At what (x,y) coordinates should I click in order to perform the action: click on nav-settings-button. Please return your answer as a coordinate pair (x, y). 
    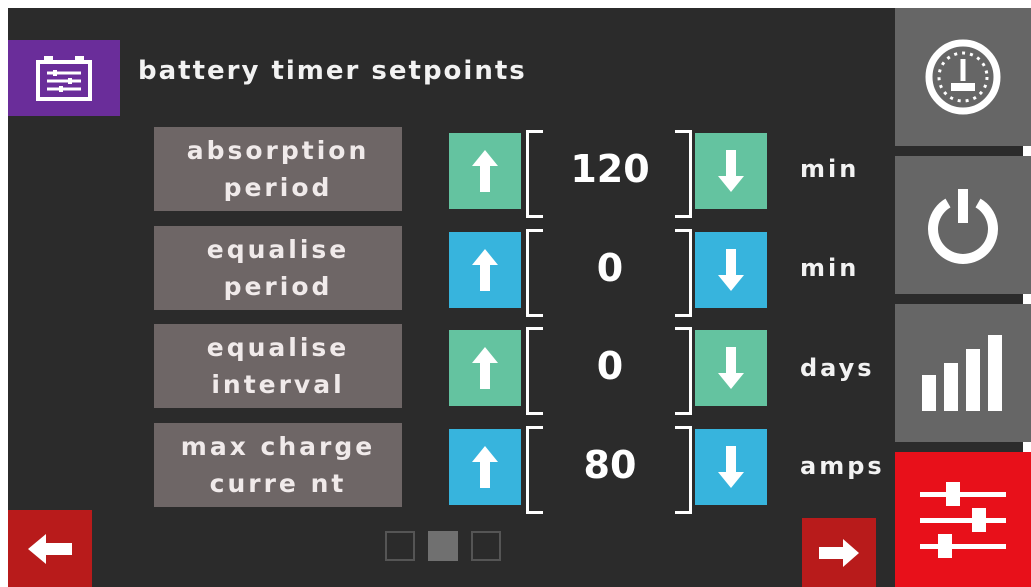
    Looking at the image, I should click on (963, 519).